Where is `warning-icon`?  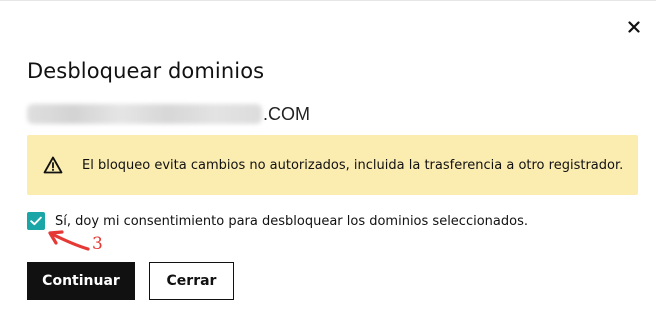
warning-icon is located at coordinates (53, 165).